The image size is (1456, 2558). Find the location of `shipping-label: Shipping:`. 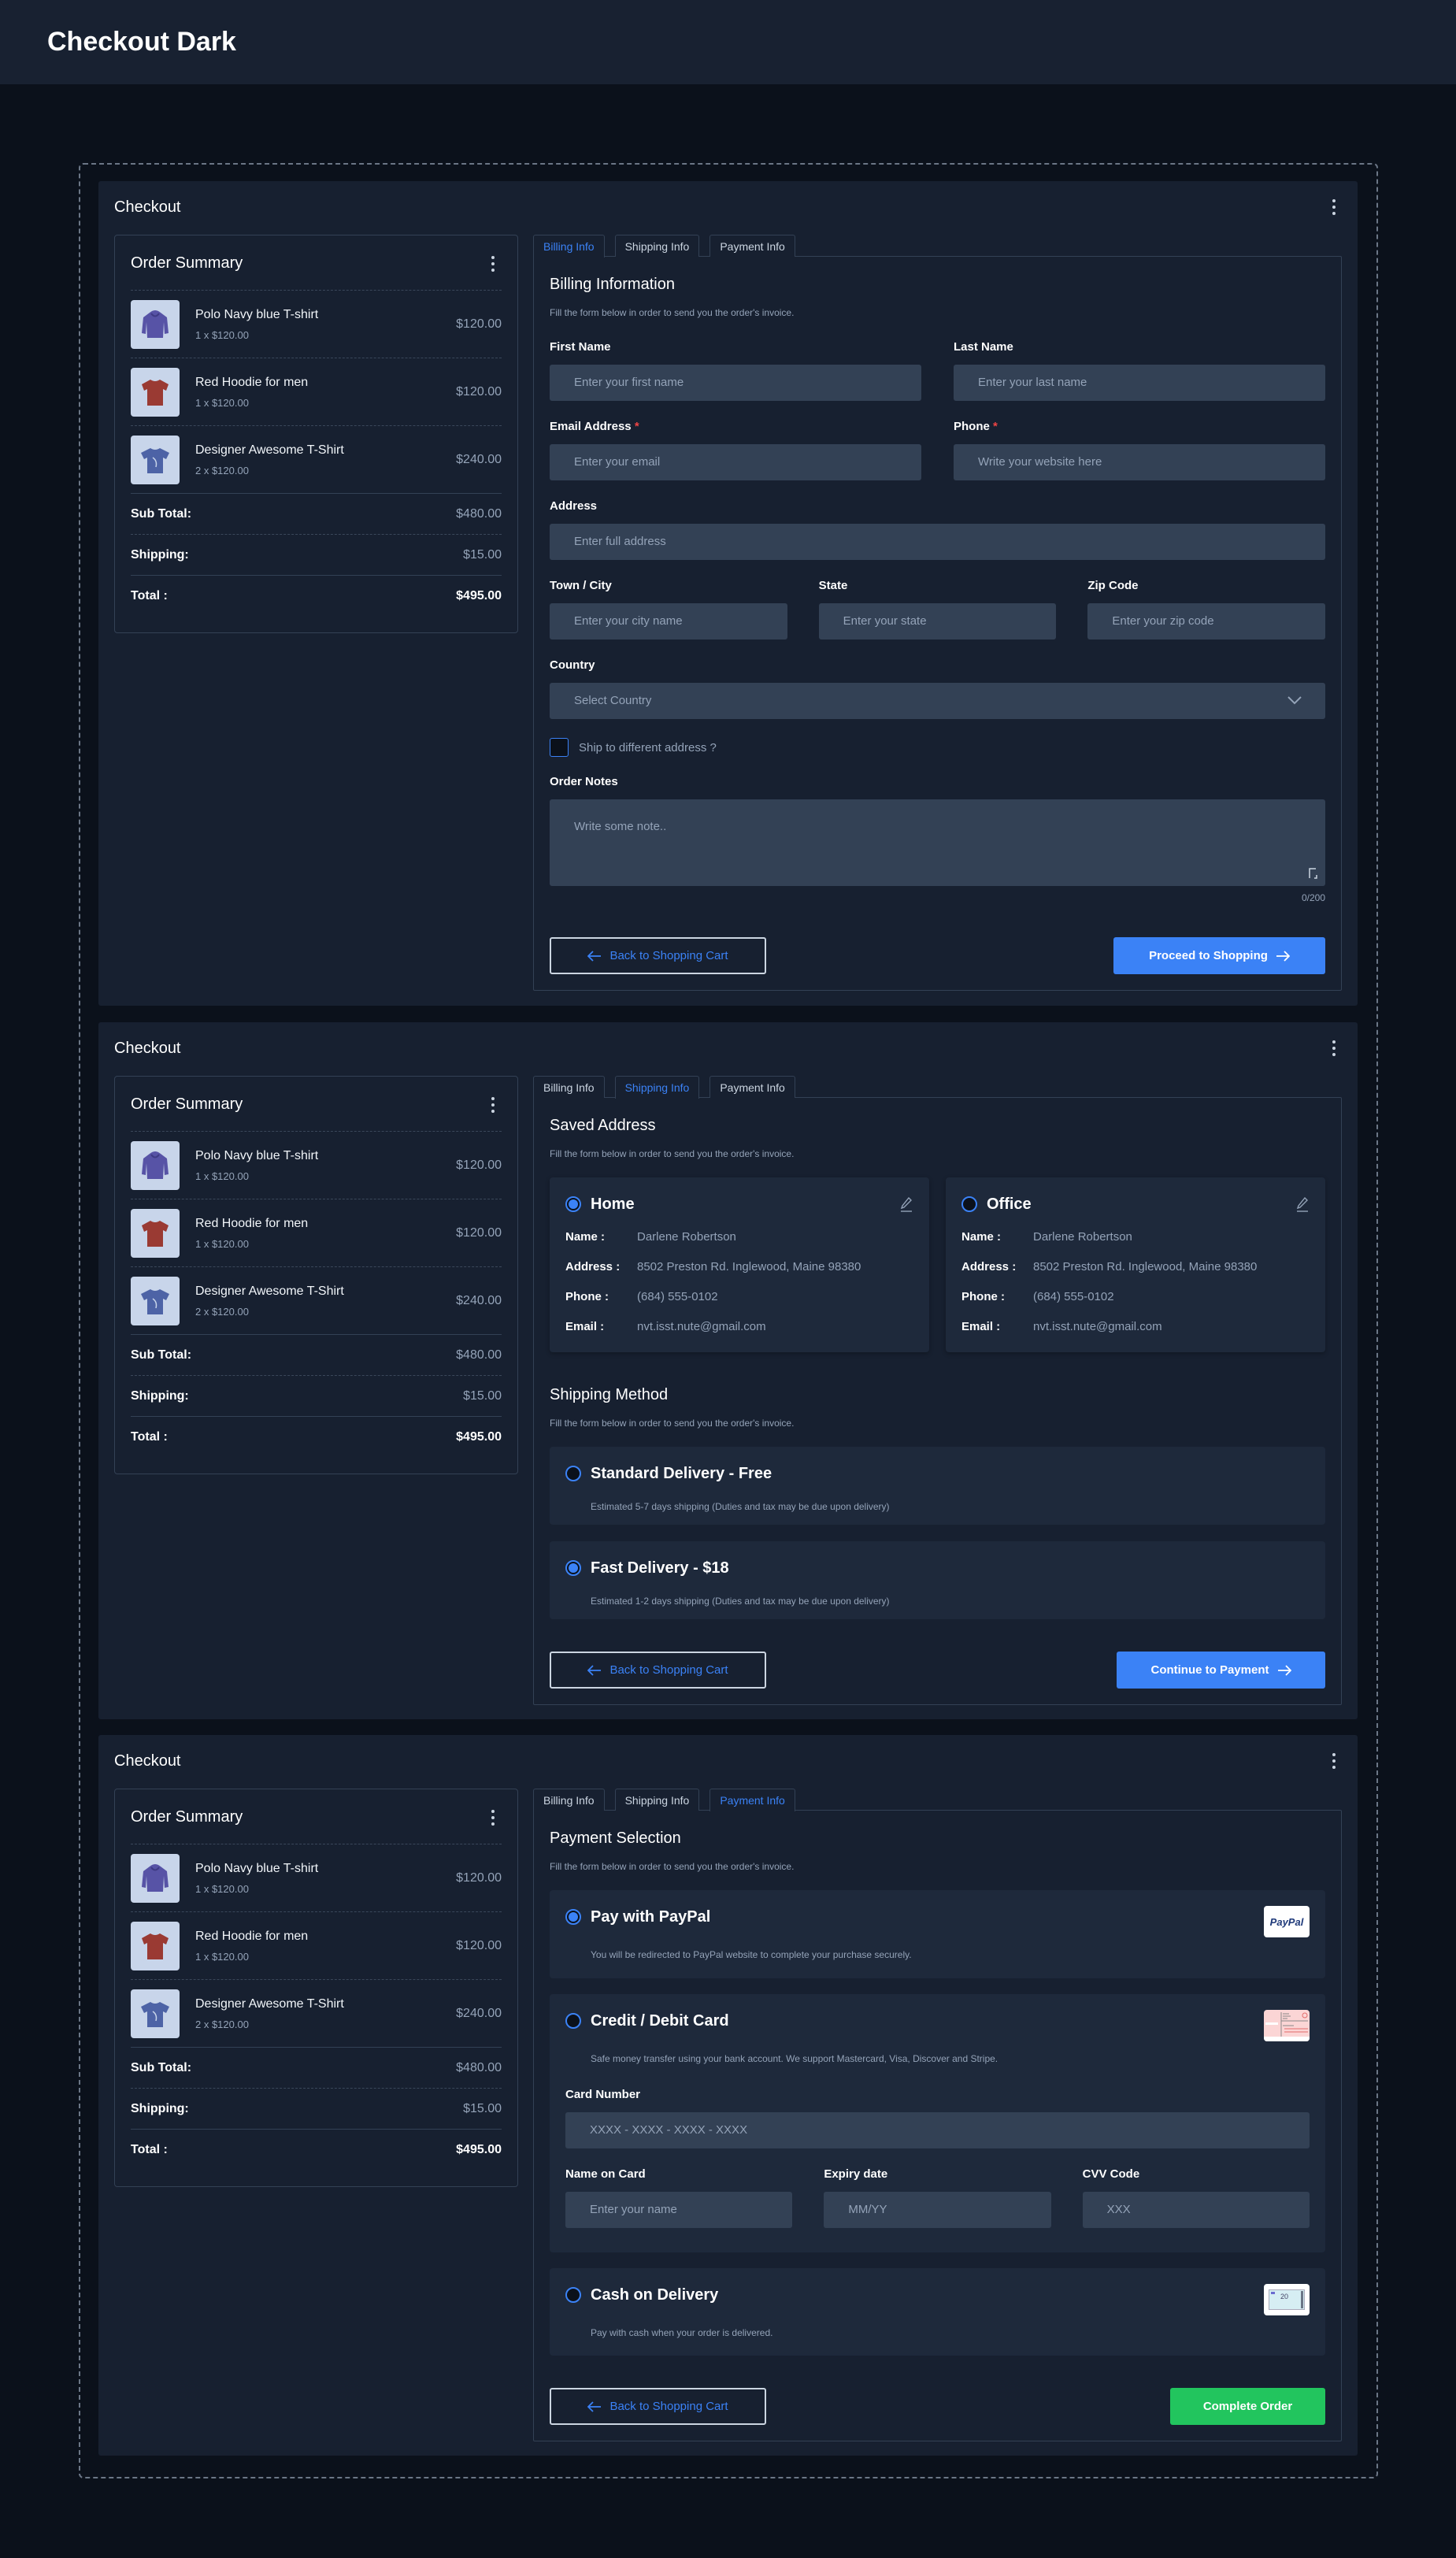

shipping-label: Shipping: is located at coordinates (160, 1396).